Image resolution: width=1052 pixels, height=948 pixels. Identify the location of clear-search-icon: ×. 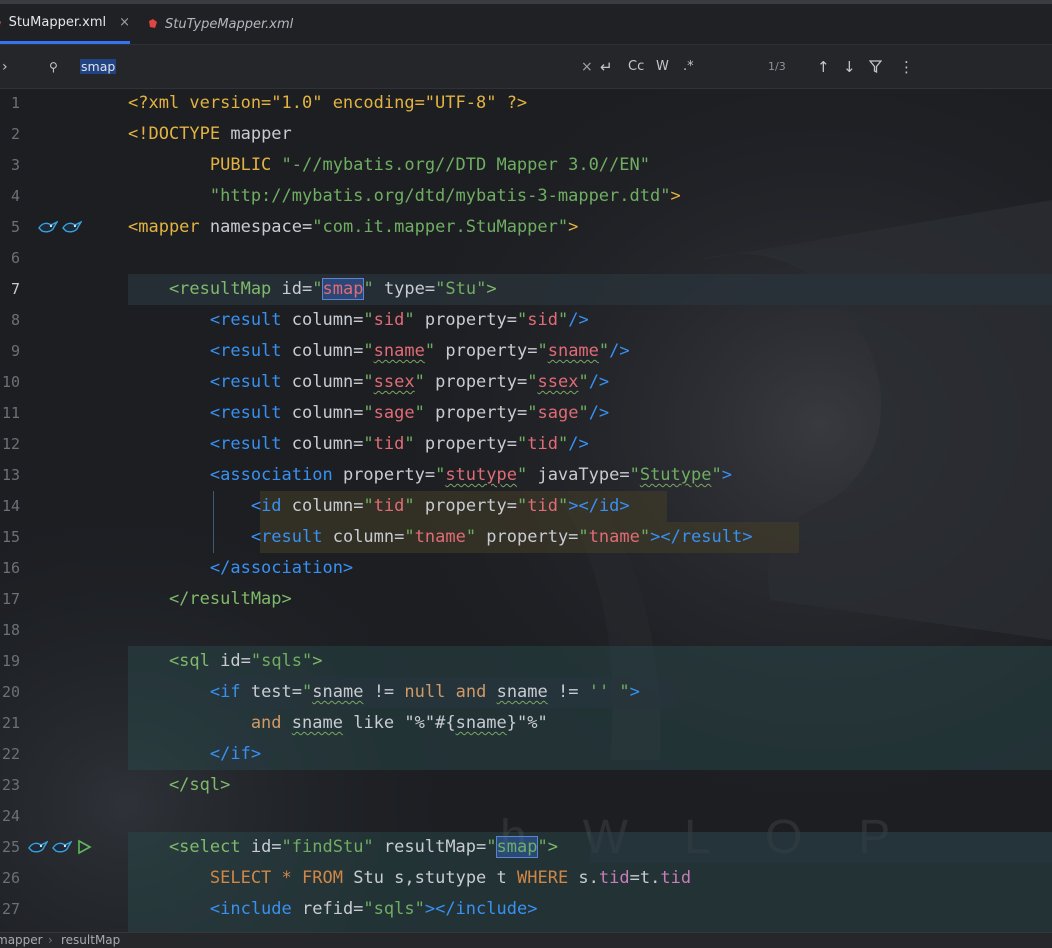
(587, 66).